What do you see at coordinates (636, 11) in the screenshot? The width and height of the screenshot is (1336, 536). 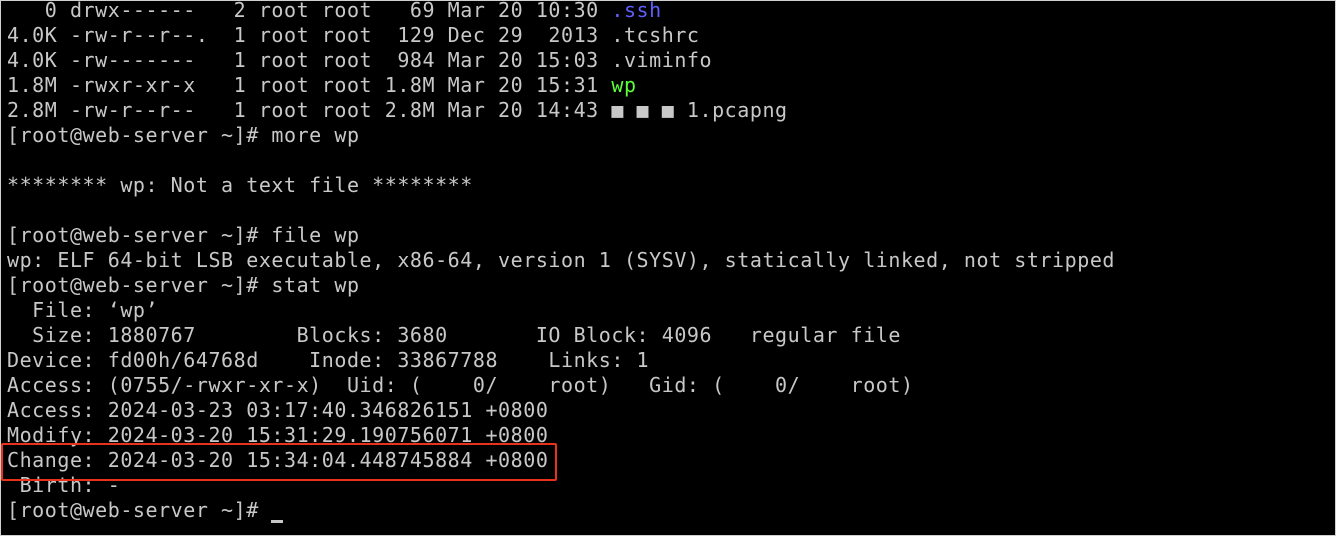 I see `ls-row-ssh-dirname: .ssh` at bounding box center [636, 11].